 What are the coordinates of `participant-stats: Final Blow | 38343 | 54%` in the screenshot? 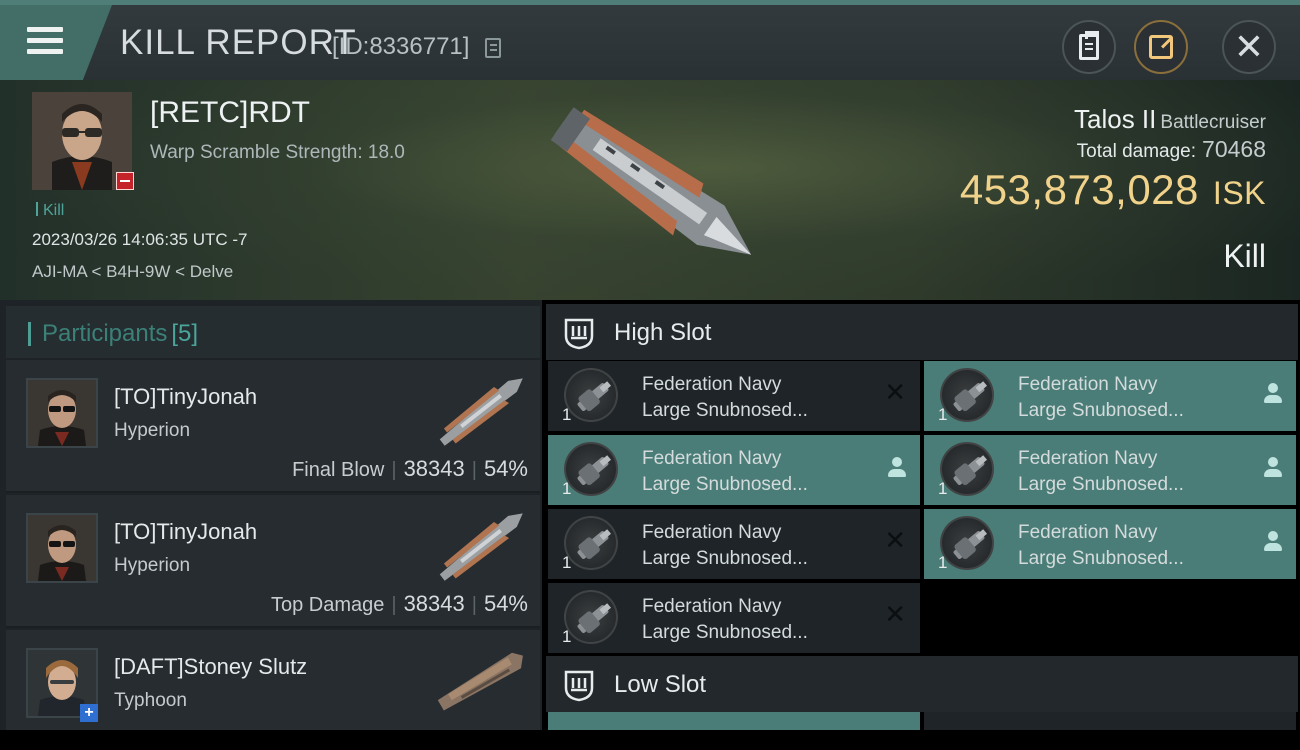 It's located at (410, 469).